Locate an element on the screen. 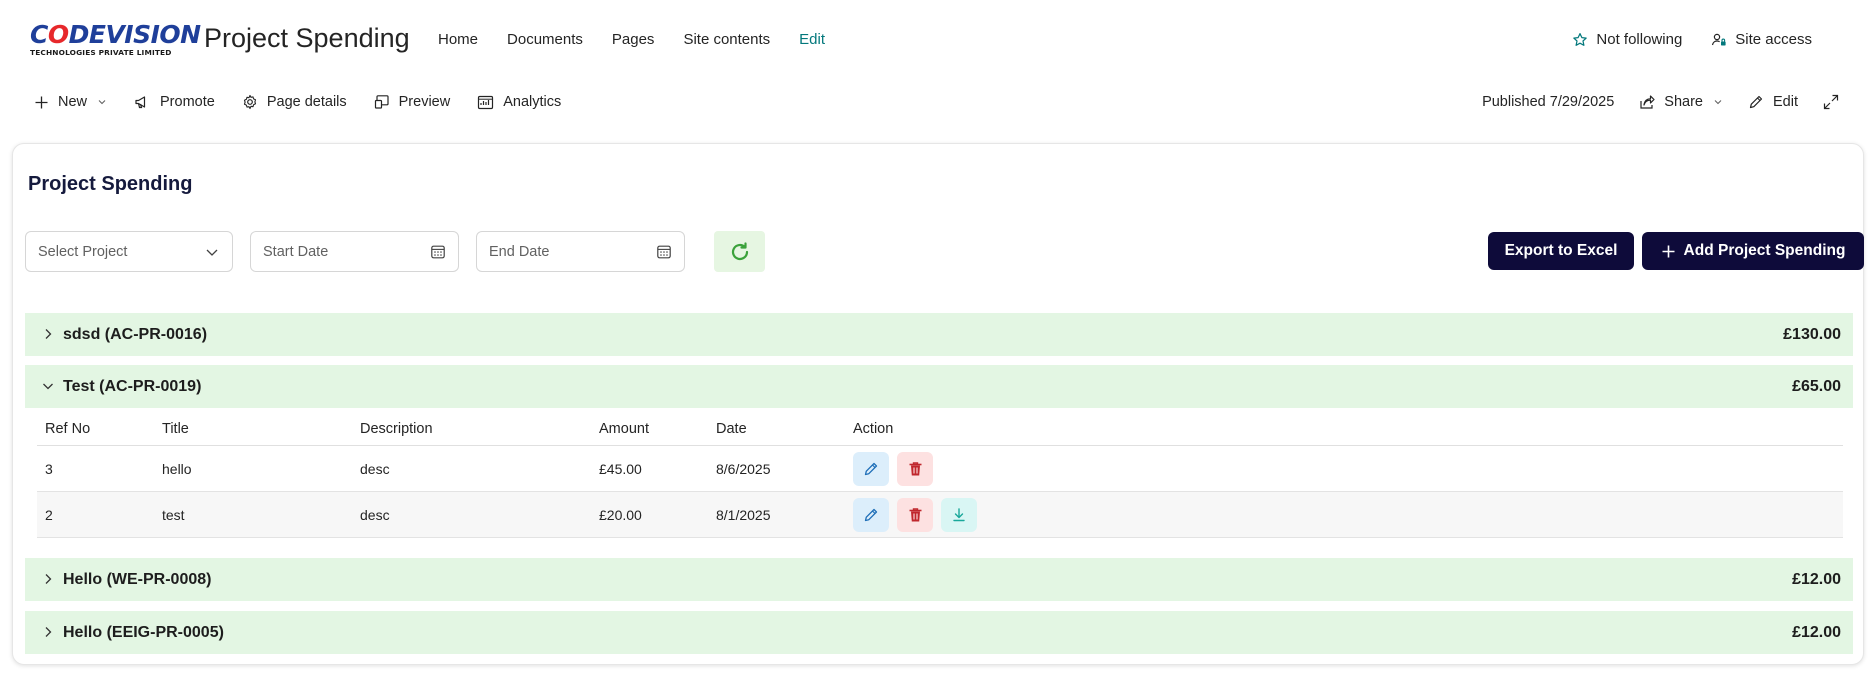 This screenshot has width=1868, height=684. group-name: Test (AC-PR-0019) is located at coordinates (132, 386).